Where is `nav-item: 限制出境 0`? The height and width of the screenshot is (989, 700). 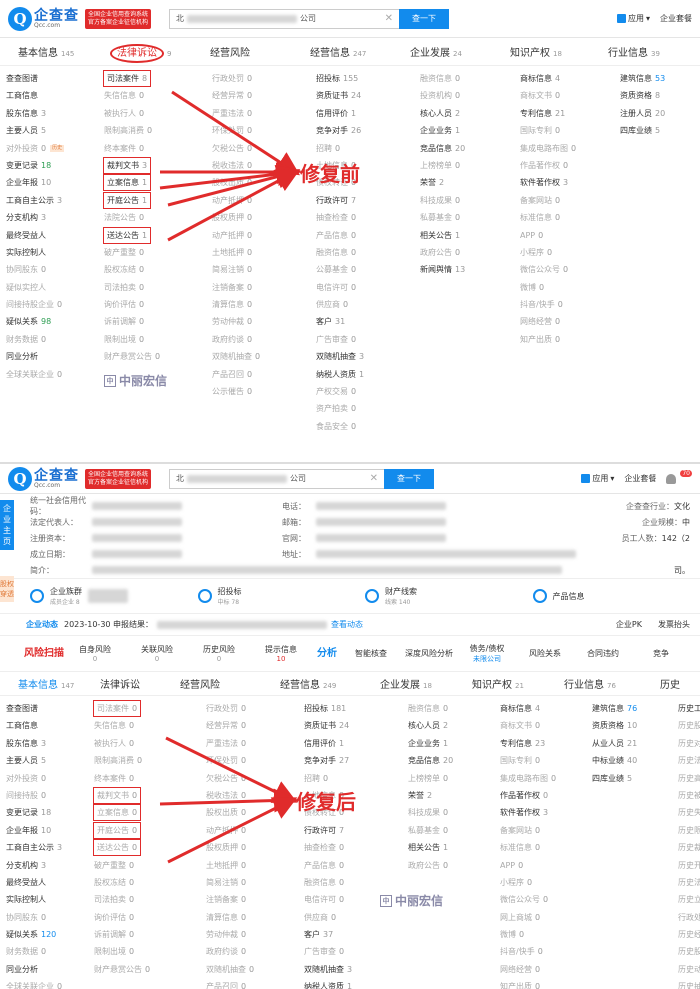 nav-item: 限制出境 0 is located at coordinates (158, 339).